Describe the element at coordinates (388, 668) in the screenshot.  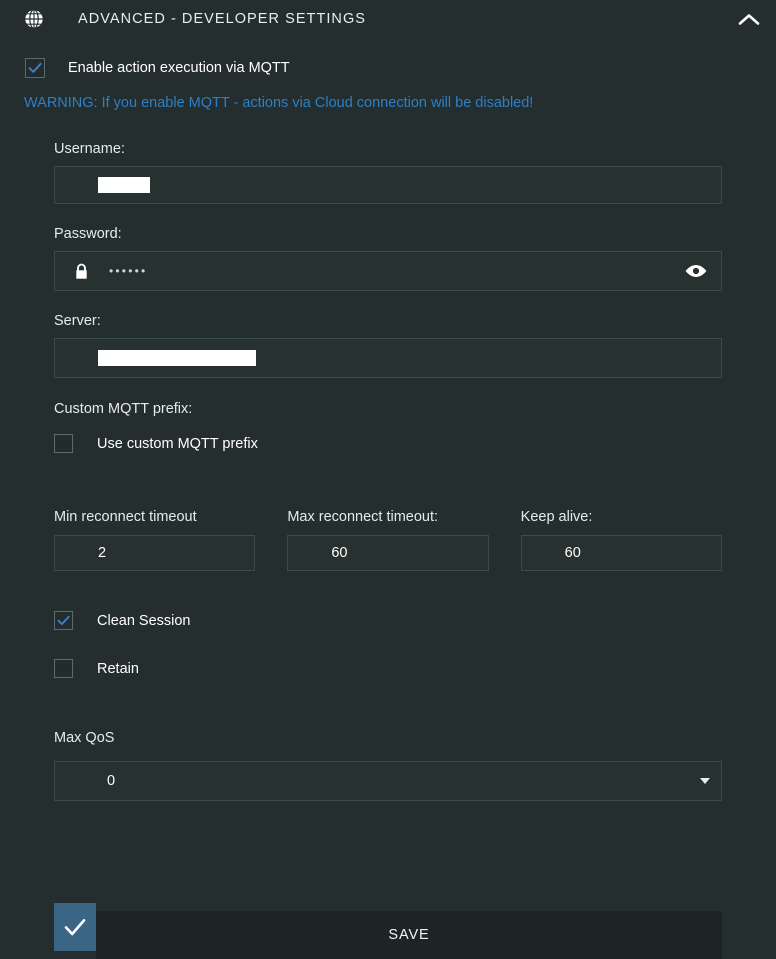
I see `retain-row: Retain` at that location.